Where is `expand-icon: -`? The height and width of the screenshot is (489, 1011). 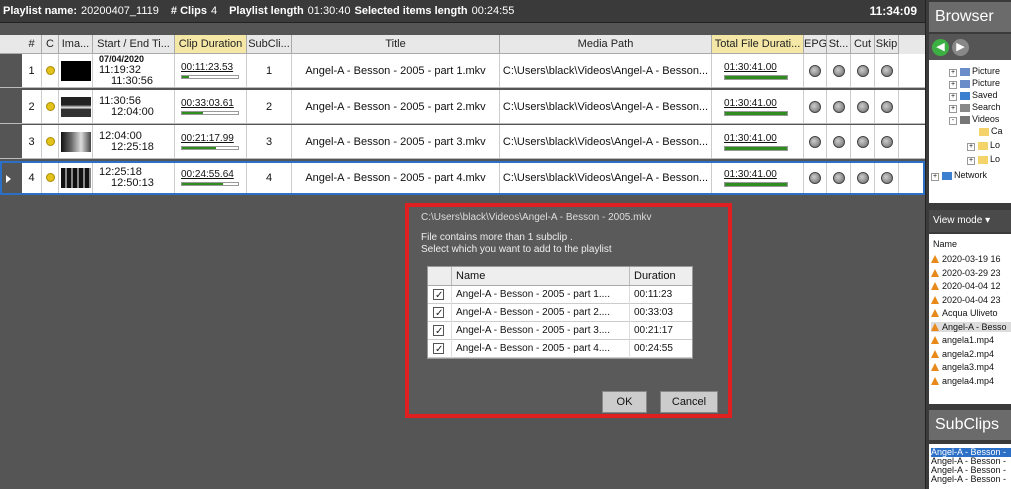 expand-icon: - is located at coordinates (953, 121).